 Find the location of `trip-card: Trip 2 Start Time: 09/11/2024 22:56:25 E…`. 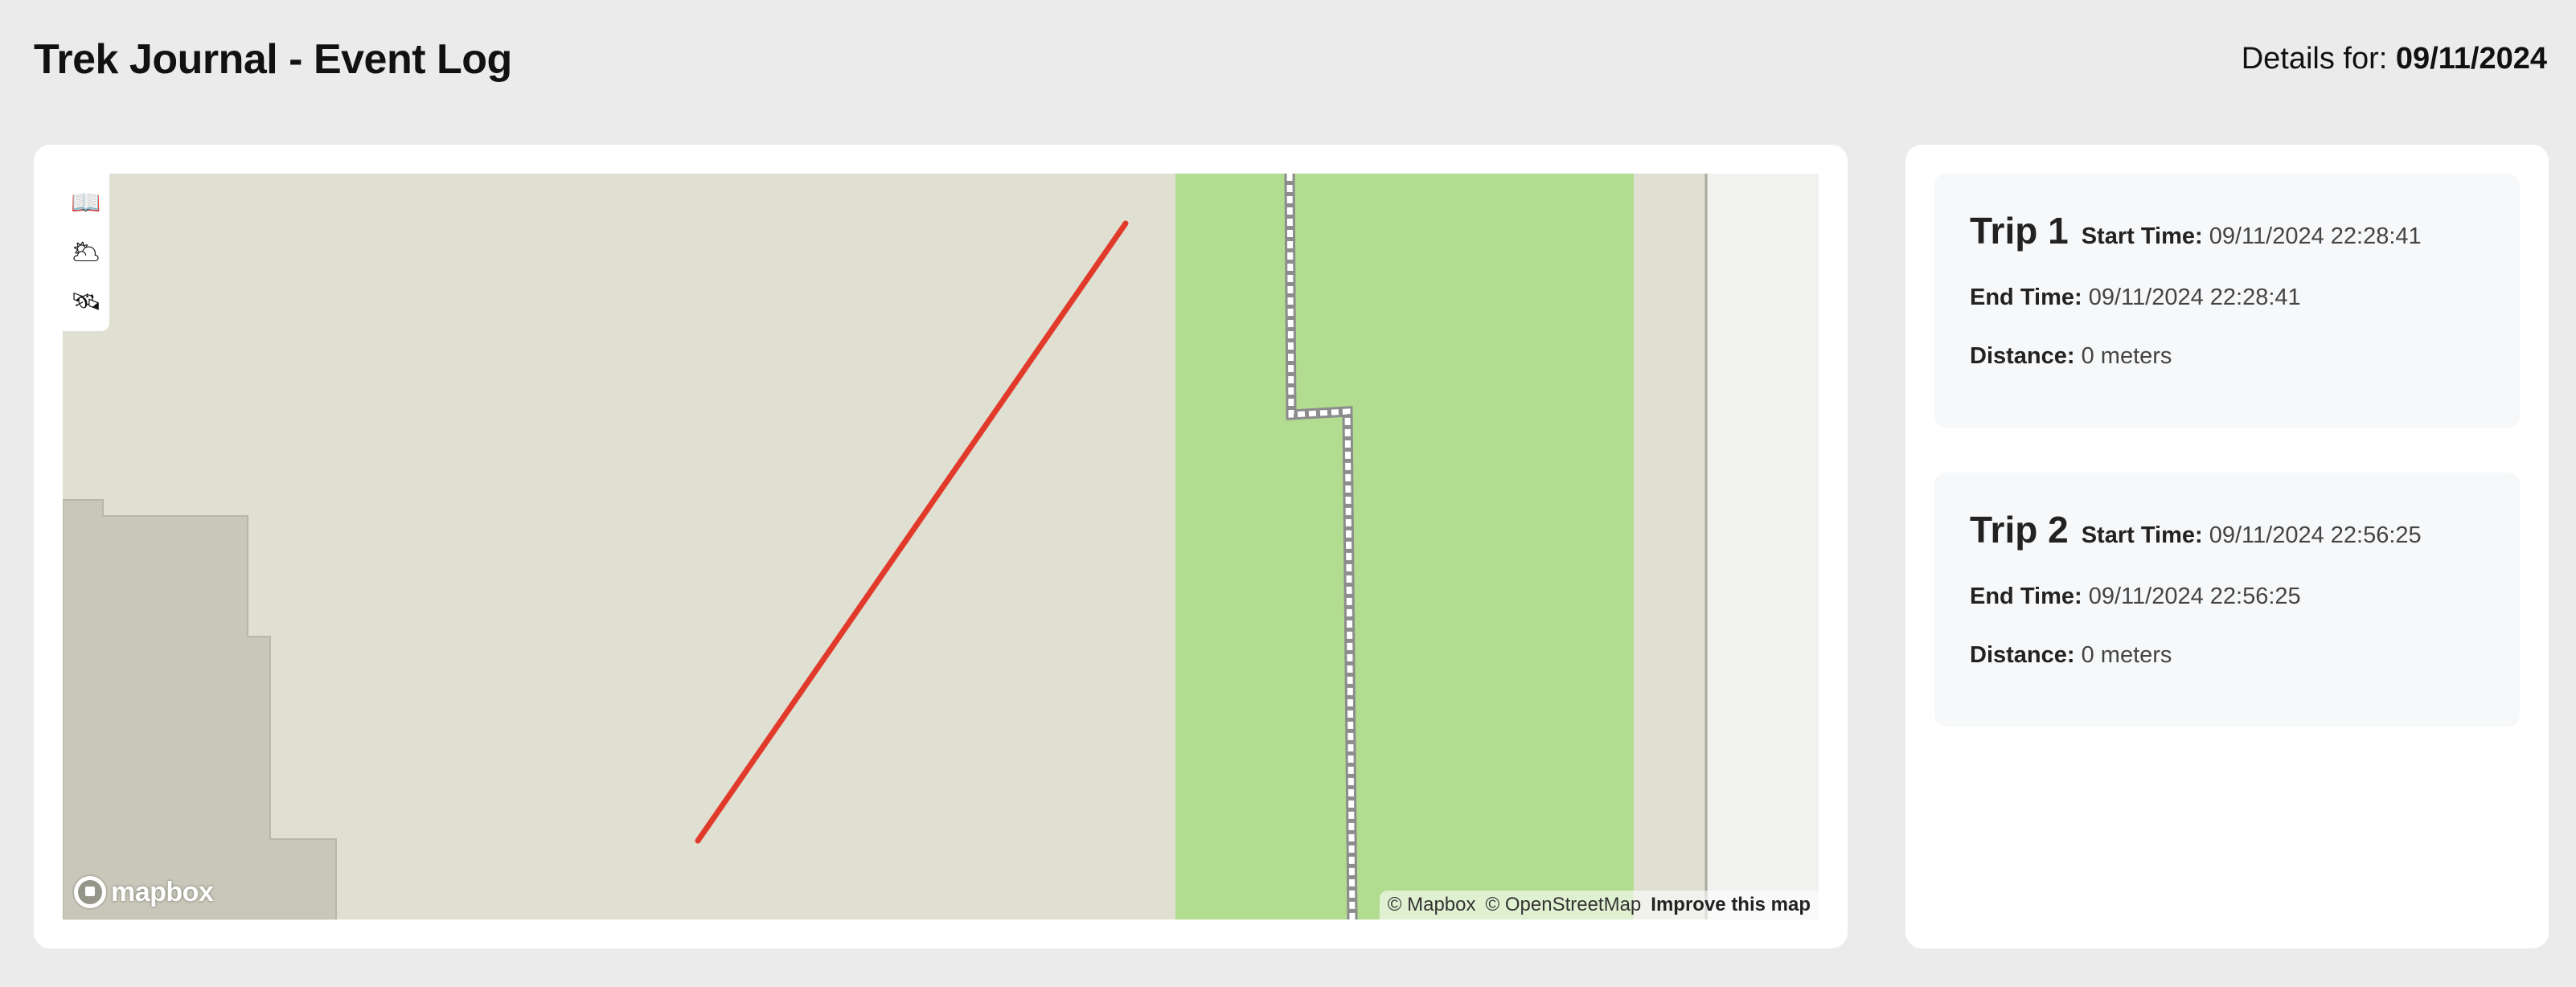

trip-card: Trip 2 Start Time: 09/11/2024 22:56:25 E… is located at coordinates (2227, 600).